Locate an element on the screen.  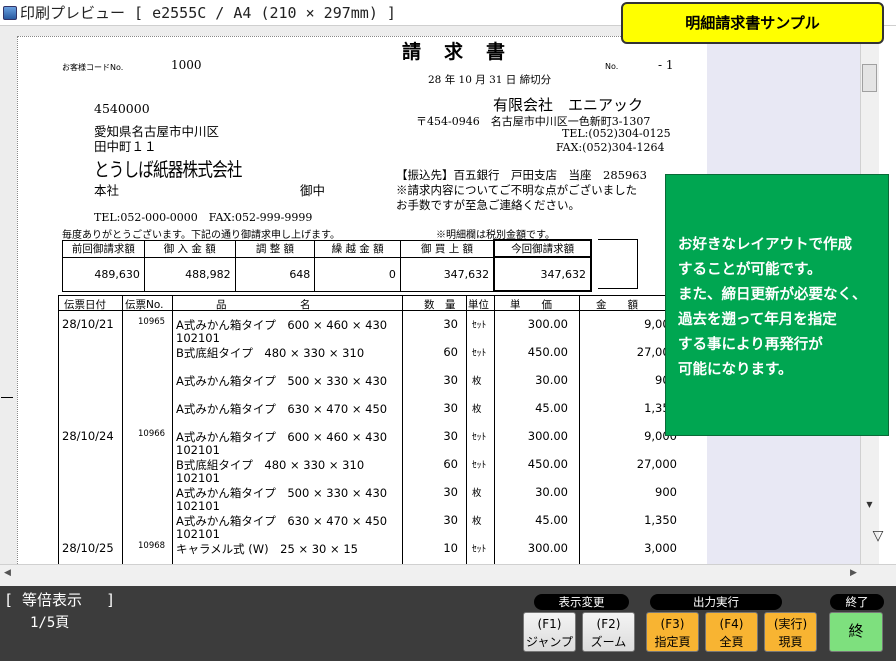
row-qty: 10 is located at coordinates (450, 548).